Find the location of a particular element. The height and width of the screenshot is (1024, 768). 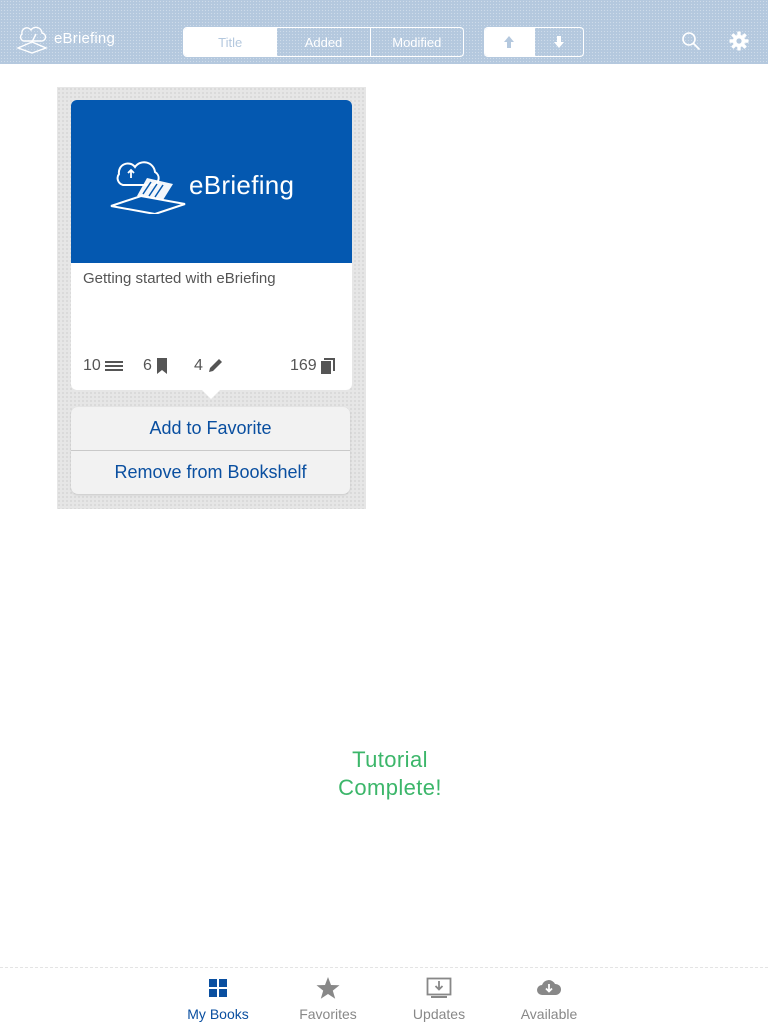

bookmark-icon is located at coordinates (161, 366).